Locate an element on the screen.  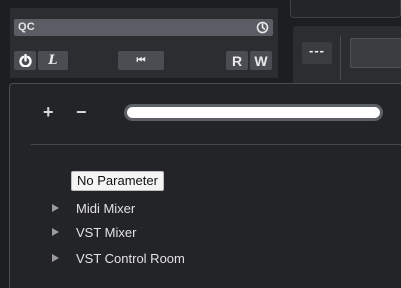
activate-button is located at coordinates (25, 60).